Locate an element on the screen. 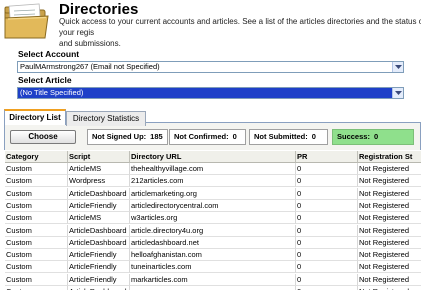 The image size is (421, 290). cell-script: Wordpress is located at coordinates (99, 181).